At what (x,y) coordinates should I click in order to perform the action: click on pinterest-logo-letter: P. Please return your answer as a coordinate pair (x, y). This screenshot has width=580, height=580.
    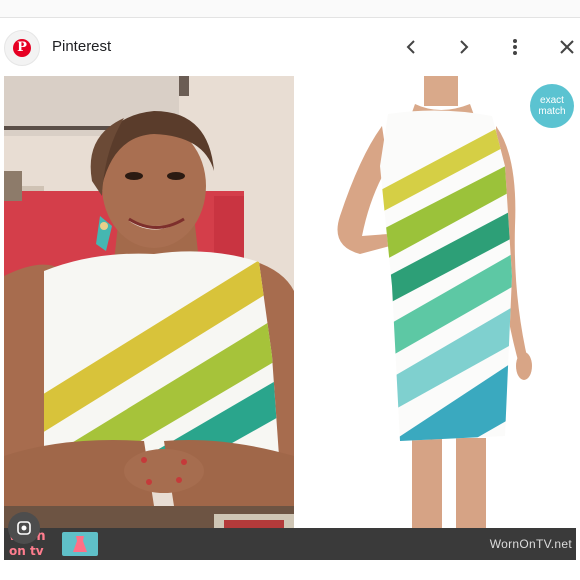
    Looking at the image, I should click on (22, 48).